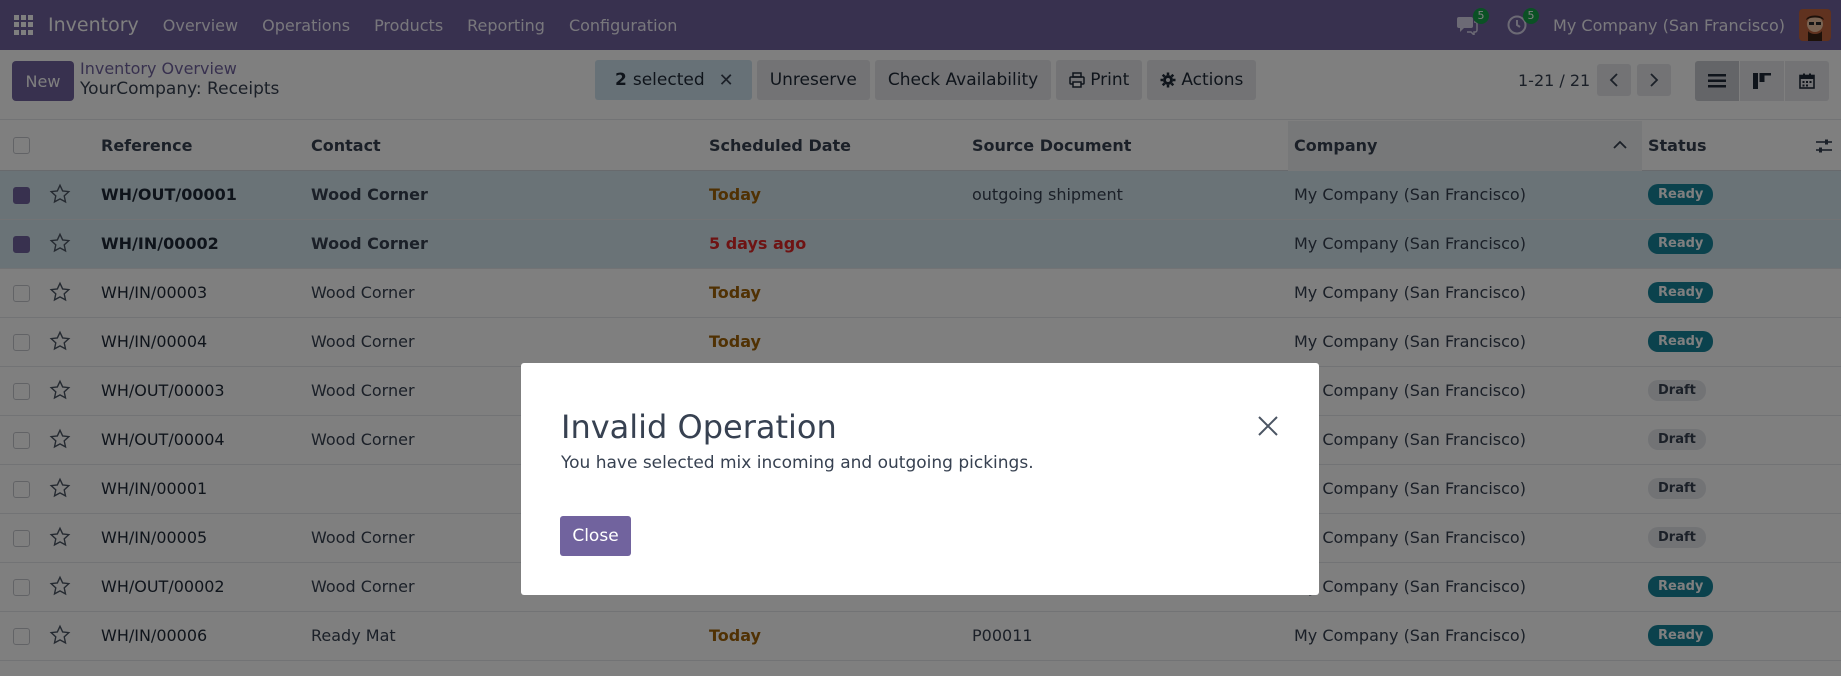  Describe the element at coordinates (1268, 426) in the screenshot. I see `close-icon` at that location.